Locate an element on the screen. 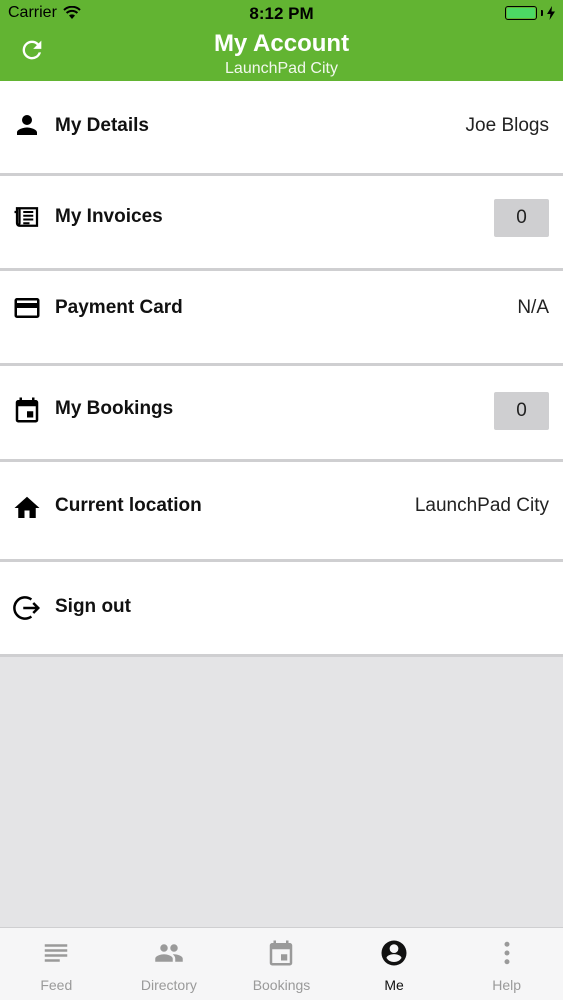  row-label: My Invoices is located at coordinates (109, 216).